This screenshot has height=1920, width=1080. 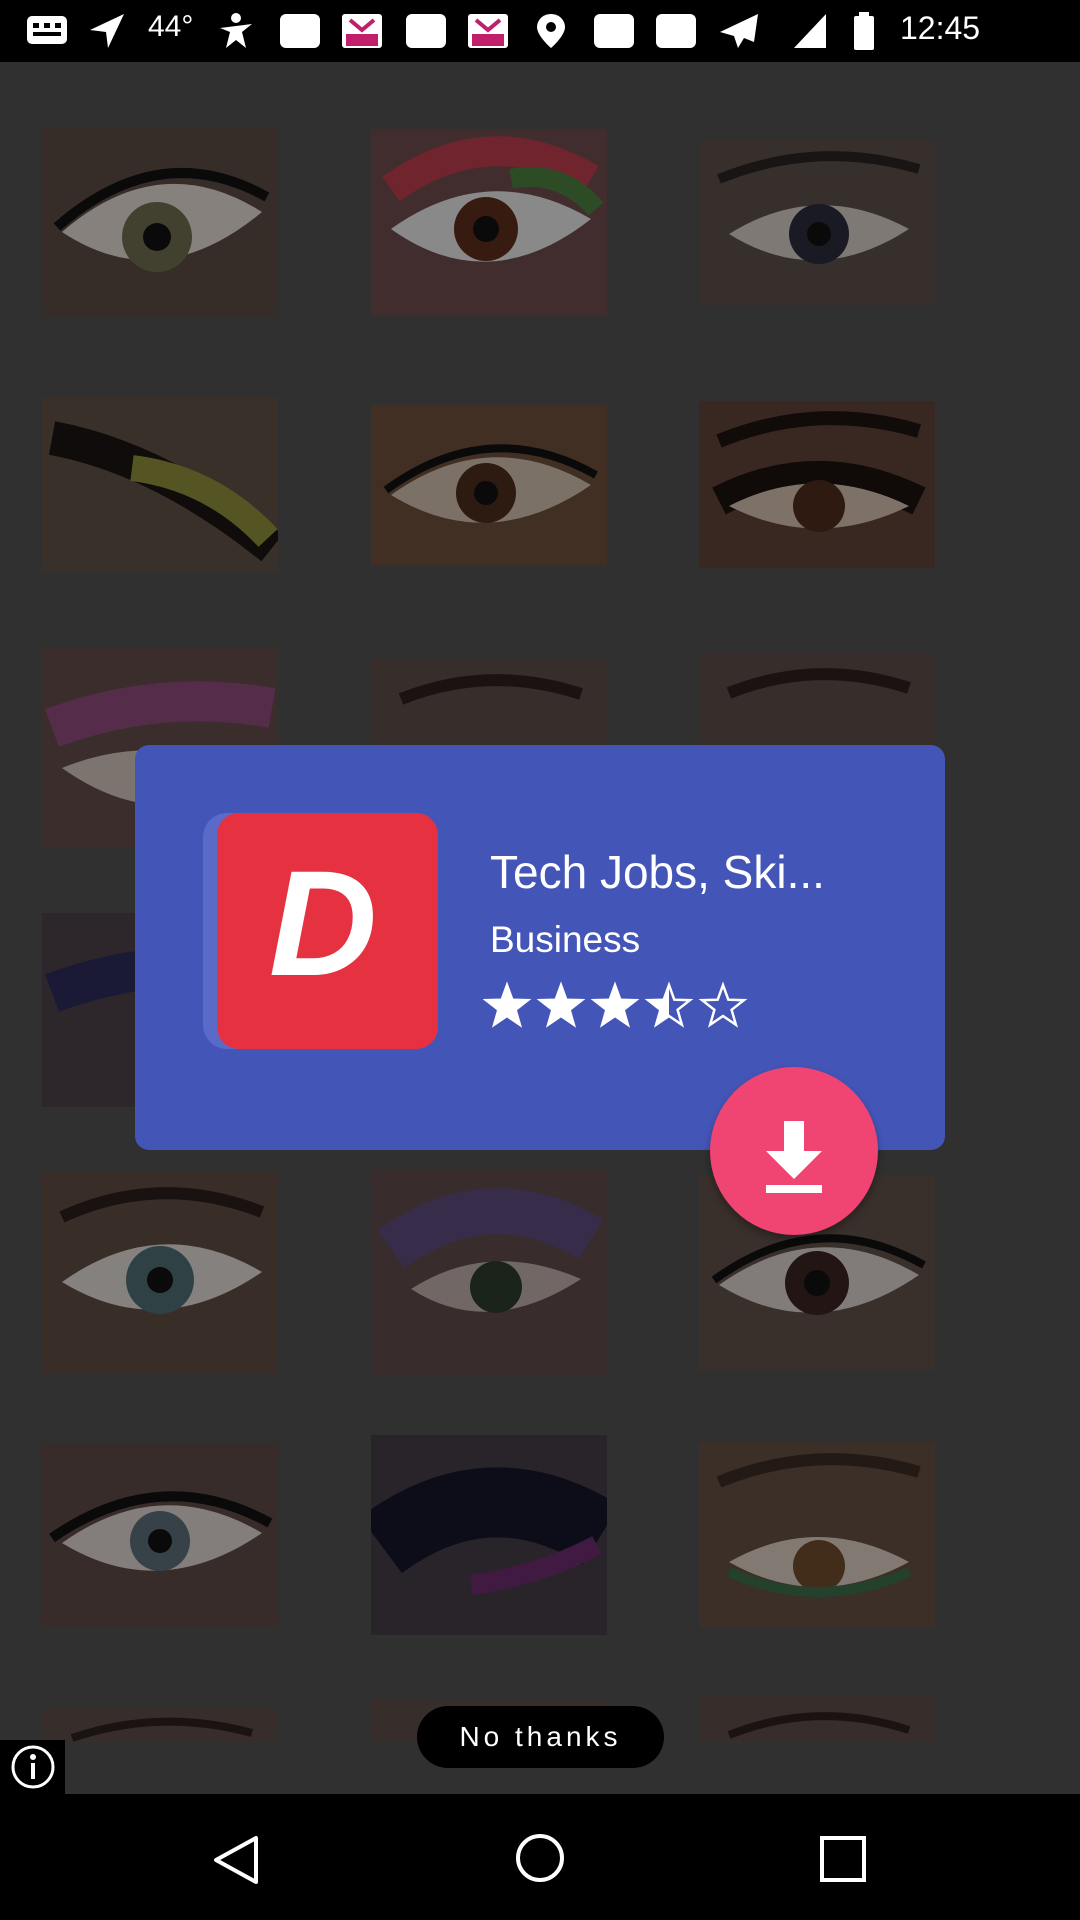 What do you see at coordinates (940, 28) in the screenshot?
I see `clock-text: 12:45` at bounding box center [940, 28].